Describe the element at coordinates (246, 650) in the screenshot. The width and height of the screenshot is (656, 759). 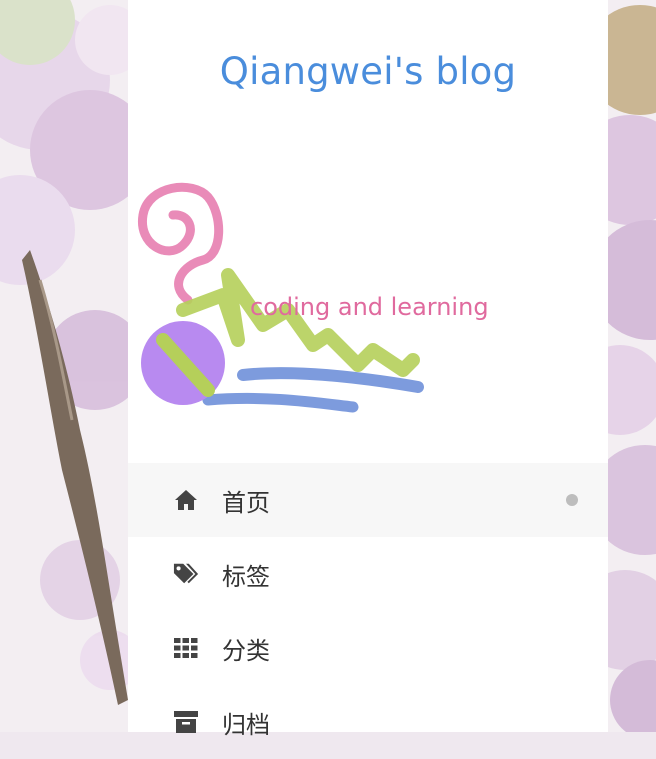
I see `menu-item-label: 分类` at that location.